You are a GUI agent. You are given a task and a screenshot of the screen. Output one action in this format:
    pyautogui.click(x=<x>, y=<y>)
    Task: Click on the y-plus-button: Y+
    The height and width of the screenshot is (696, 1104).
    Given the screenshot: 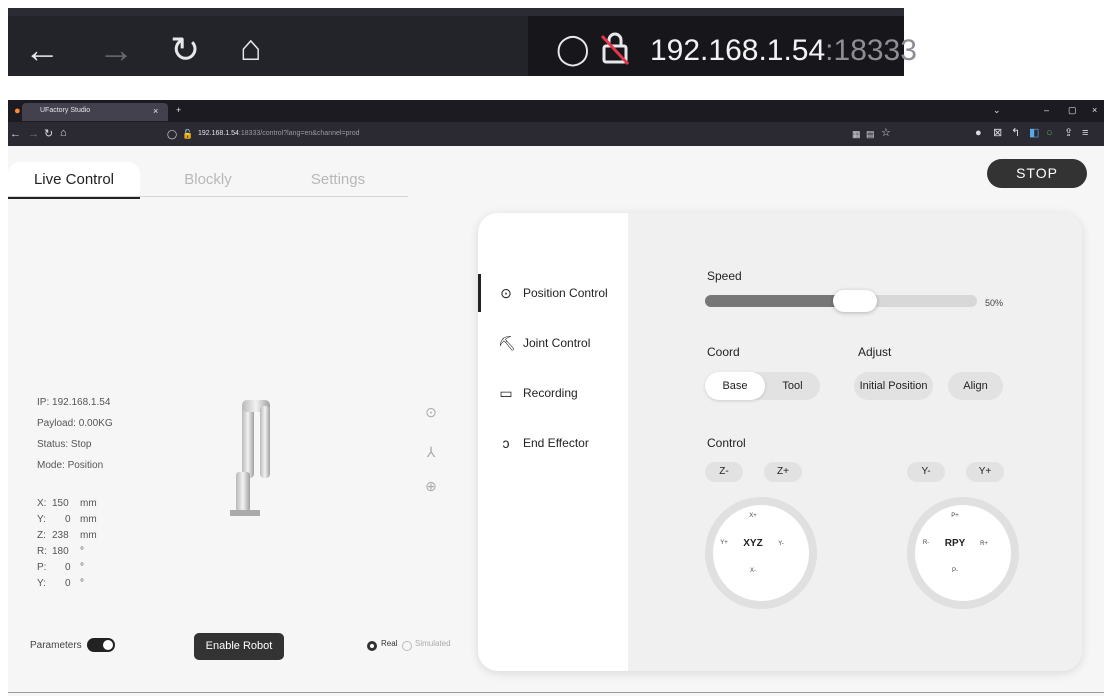 What is the action you would take?
    pyautogui.click(x=985, y=472)
    